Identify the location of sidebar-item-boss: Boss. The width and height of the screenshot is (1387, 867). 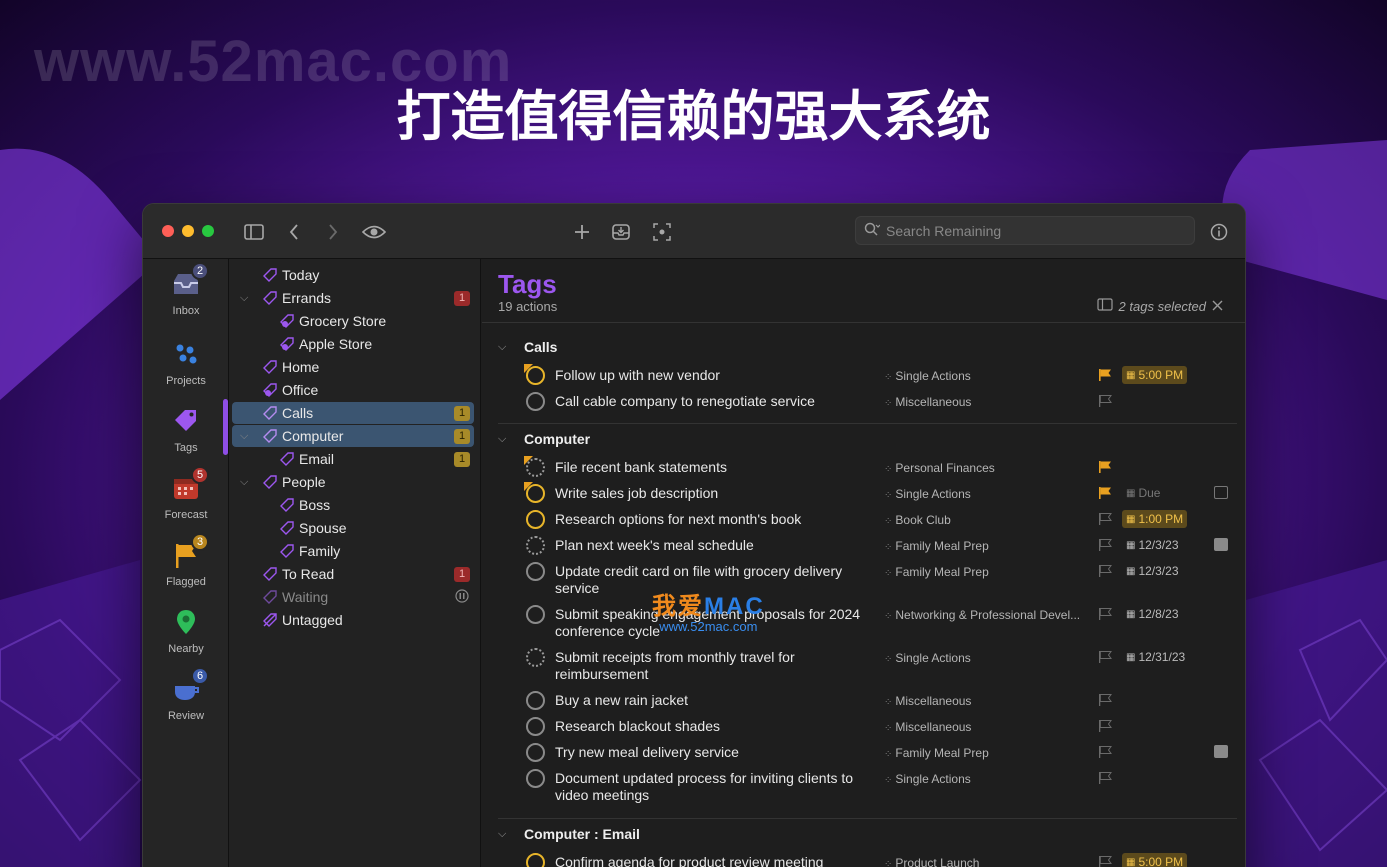
(353, 505).